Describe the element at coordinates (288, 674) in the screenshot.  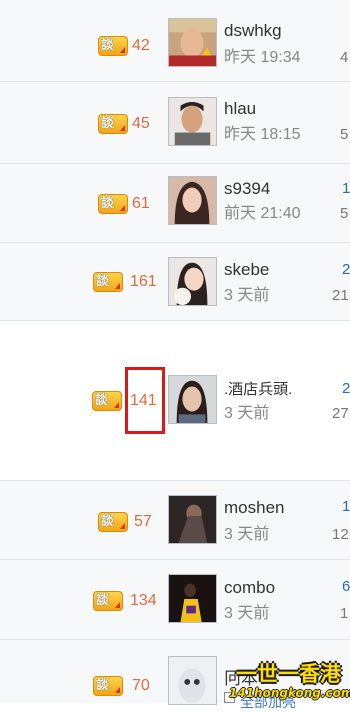
I see `watermark-title: 一世一香港` at that location.